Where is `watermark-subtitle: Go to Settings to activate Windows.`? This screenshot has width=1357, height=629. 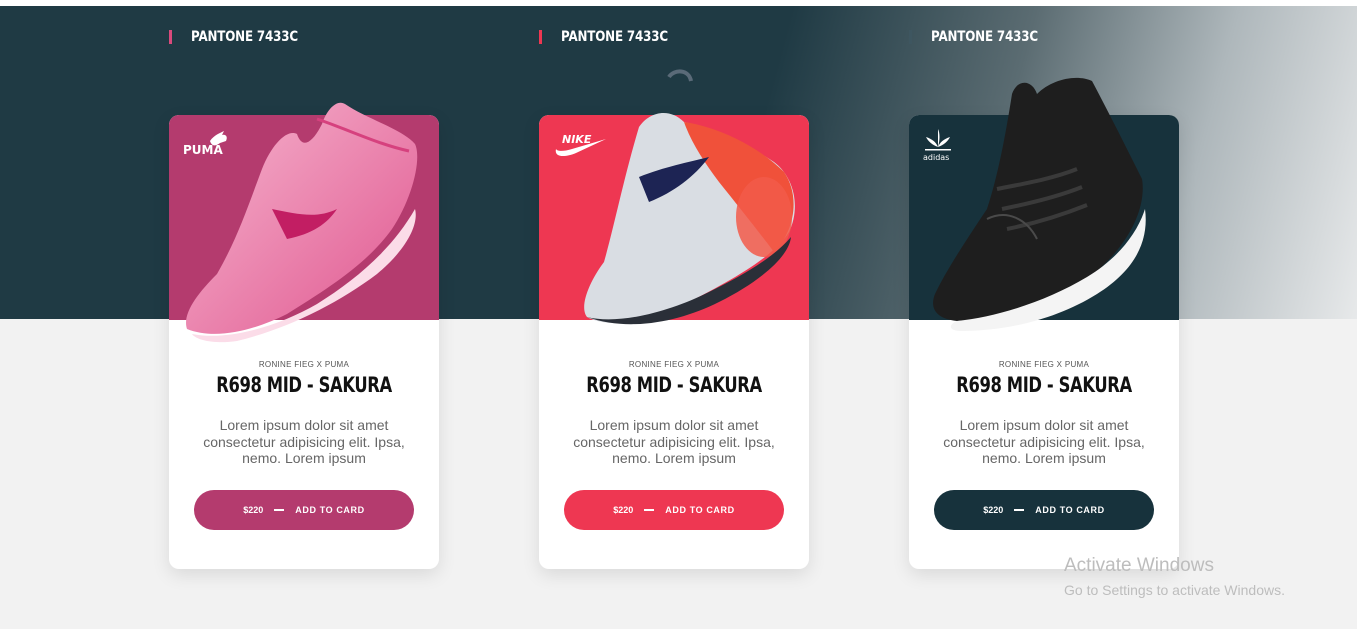 watermark-subtitle: Go to Settings to activate Windows. is located at coordinates (1174, 590).